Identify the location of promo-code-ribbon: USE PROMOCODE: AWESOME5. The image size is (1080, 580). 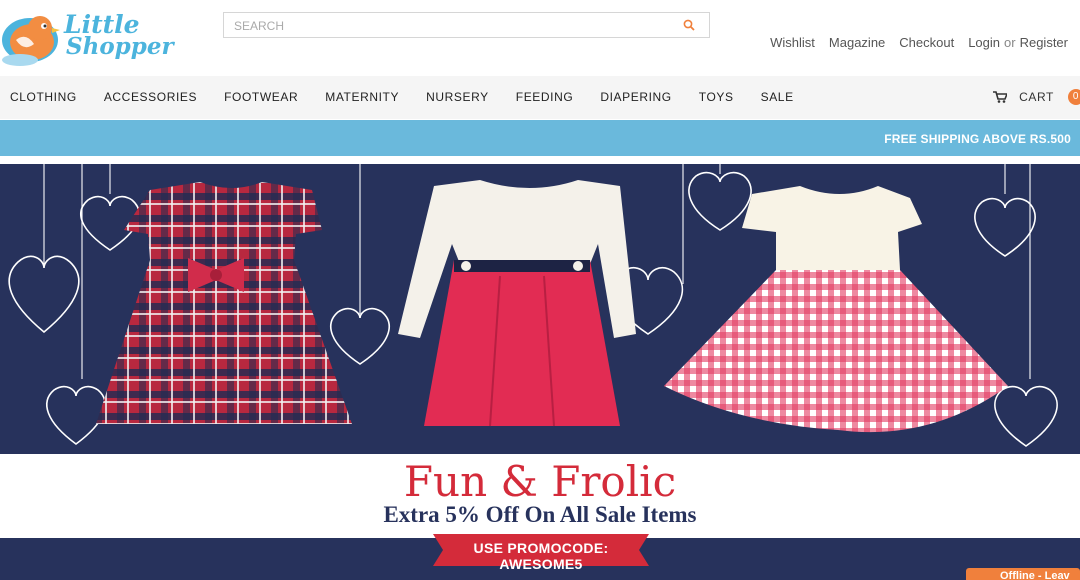
(541, 551).